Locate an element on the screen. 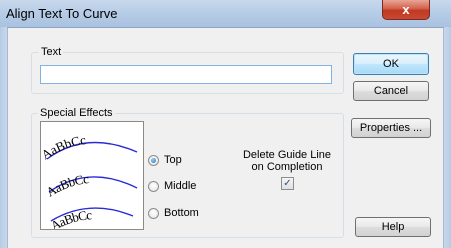 This screenshot has height=248, width=451. preview-bottom-text: AaBbCc is located at coordinates (70, 220).